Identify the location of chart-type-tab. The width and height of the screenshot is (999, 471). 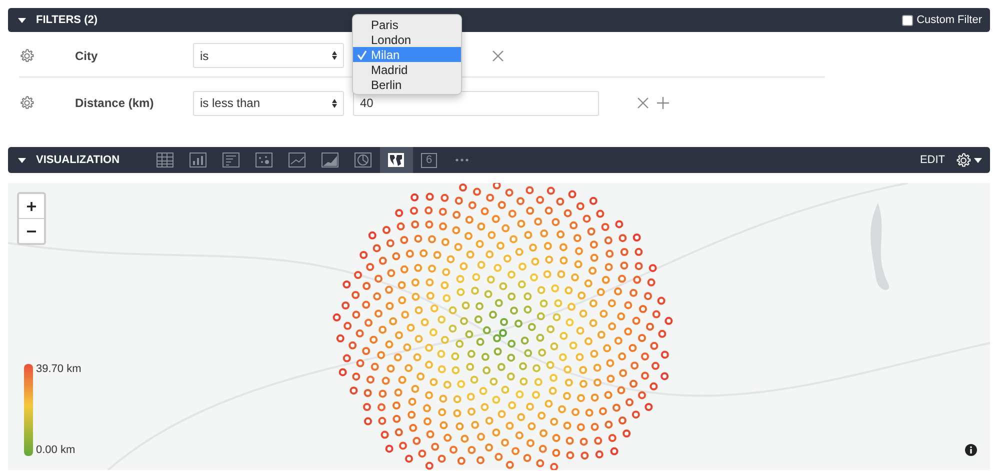
(396, 160).